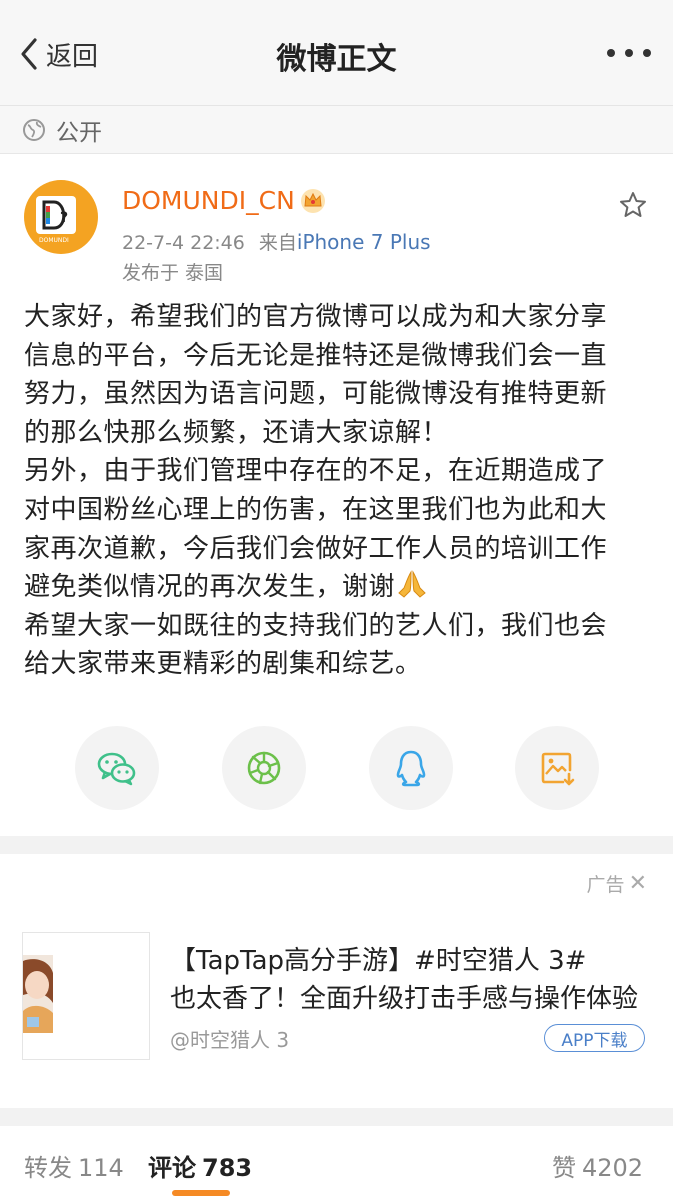 Image resolution: width=673 pixels, height=1200 pixels. What do you see at coordinates (79, 132) in the screenshot?
I see `visibility-label: 公开` at bounding box center [79, 132].